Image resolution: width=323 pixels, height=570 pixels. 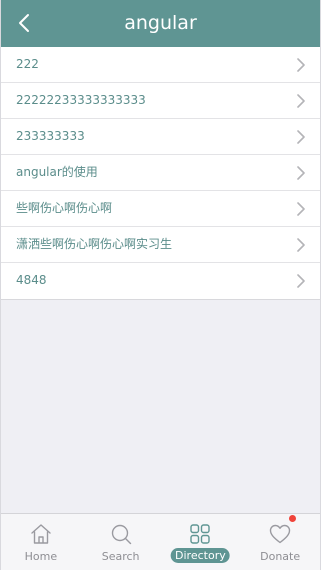 I want to click on list-item-label: angular的使用, so click(x=57, y=172).